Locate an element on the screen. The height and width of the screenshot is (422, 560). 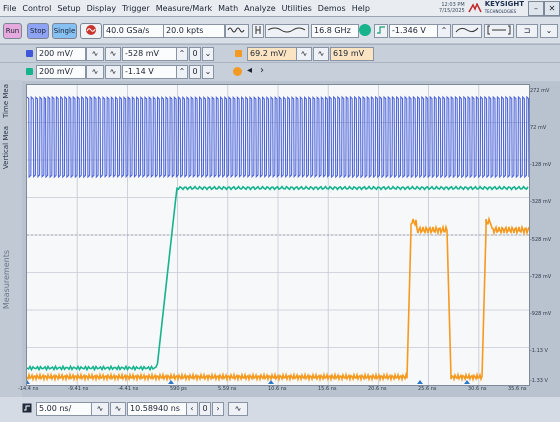
ch1-indicator is located at coordinates (29, 53).